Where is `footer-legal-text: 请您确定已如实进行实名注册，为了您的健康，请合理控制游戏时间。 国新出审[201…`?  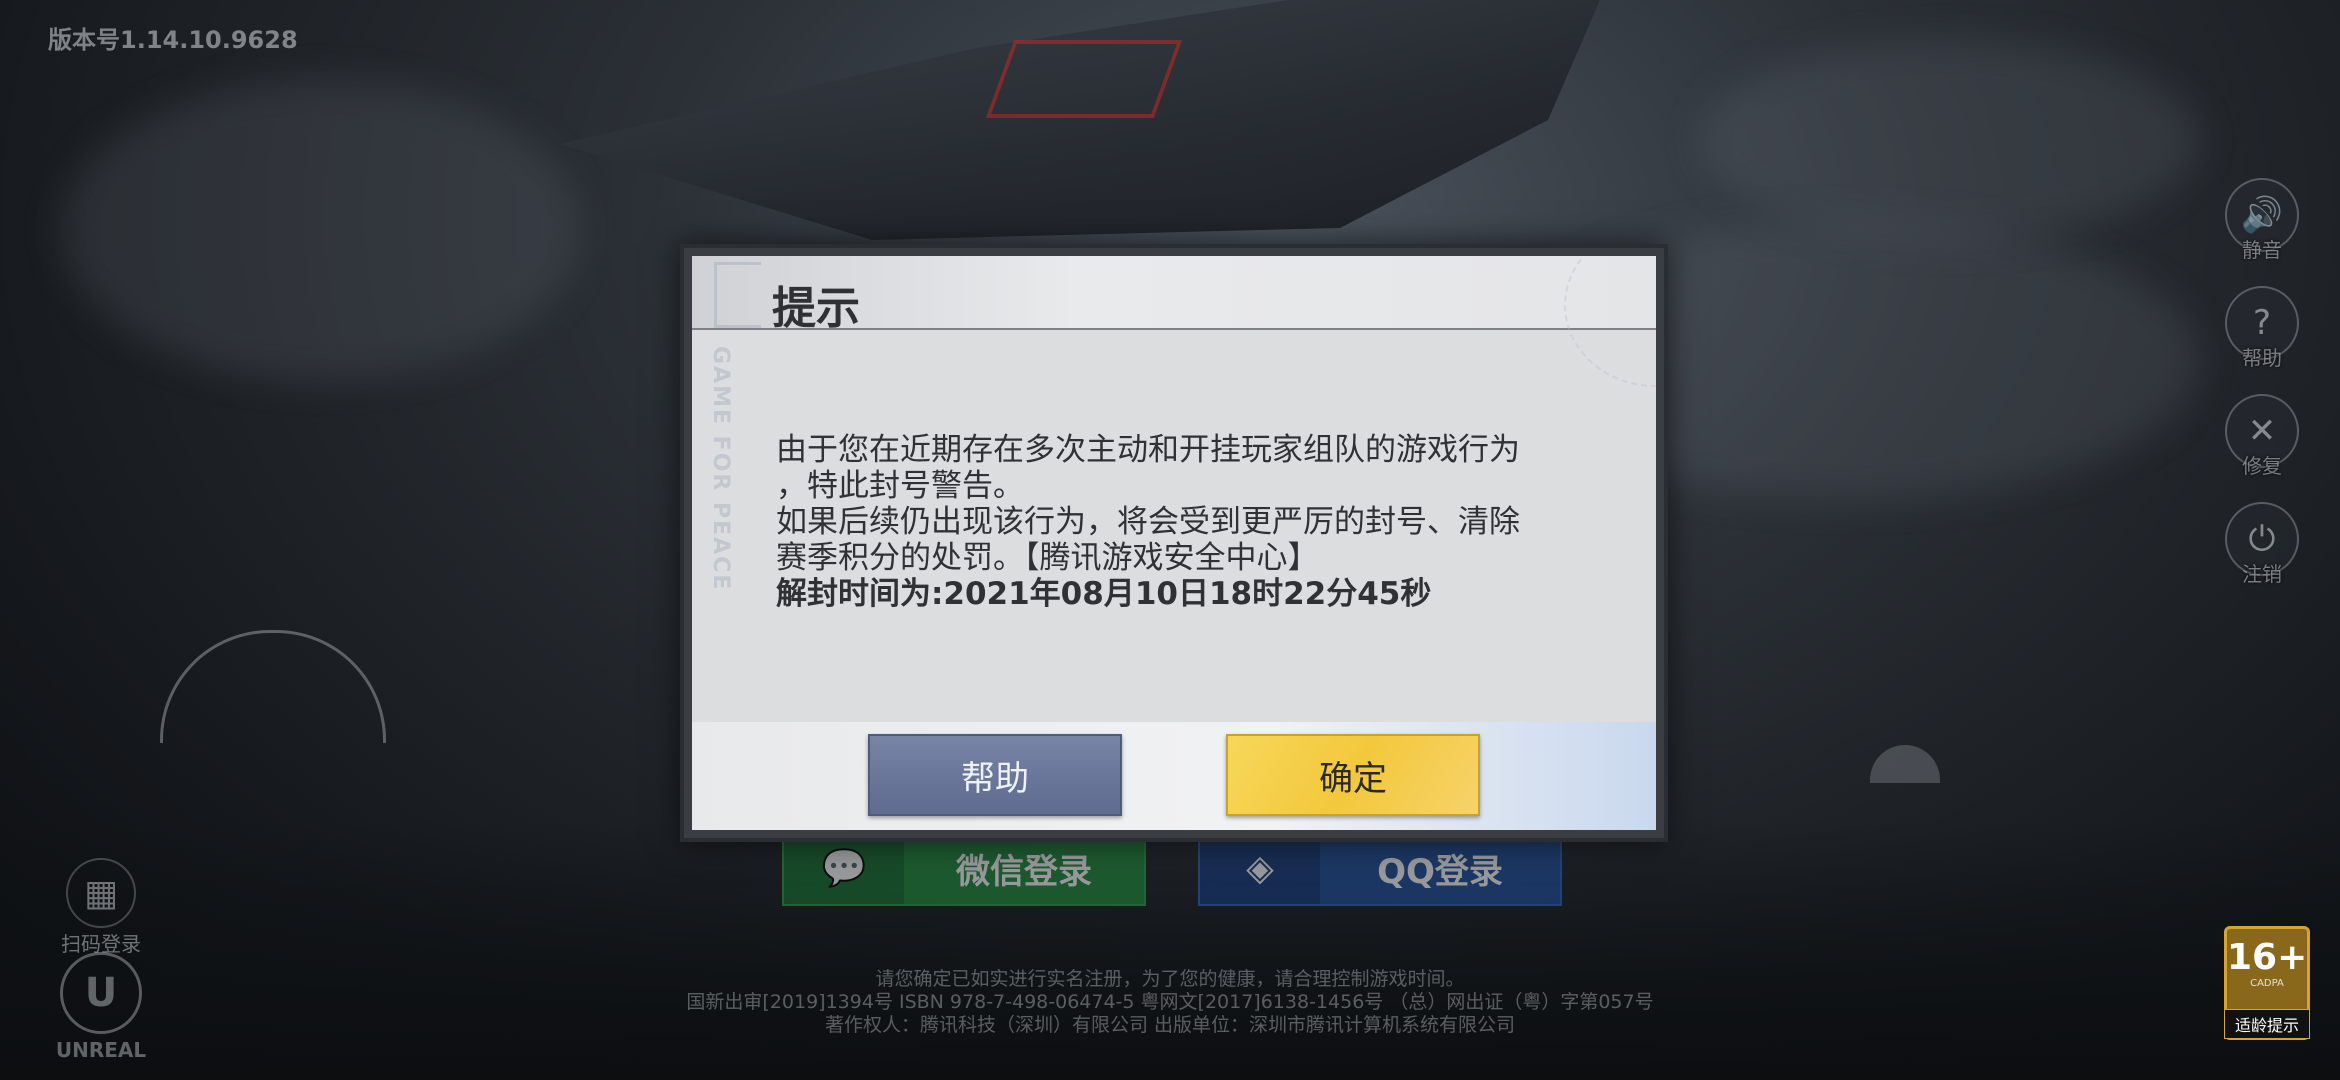 footer-legal-text: 请您确定已如实进行实名注册，为了您的健康，请合理控制游戏时间。 国新出审[201… is located at coordinates (1170, 1002).